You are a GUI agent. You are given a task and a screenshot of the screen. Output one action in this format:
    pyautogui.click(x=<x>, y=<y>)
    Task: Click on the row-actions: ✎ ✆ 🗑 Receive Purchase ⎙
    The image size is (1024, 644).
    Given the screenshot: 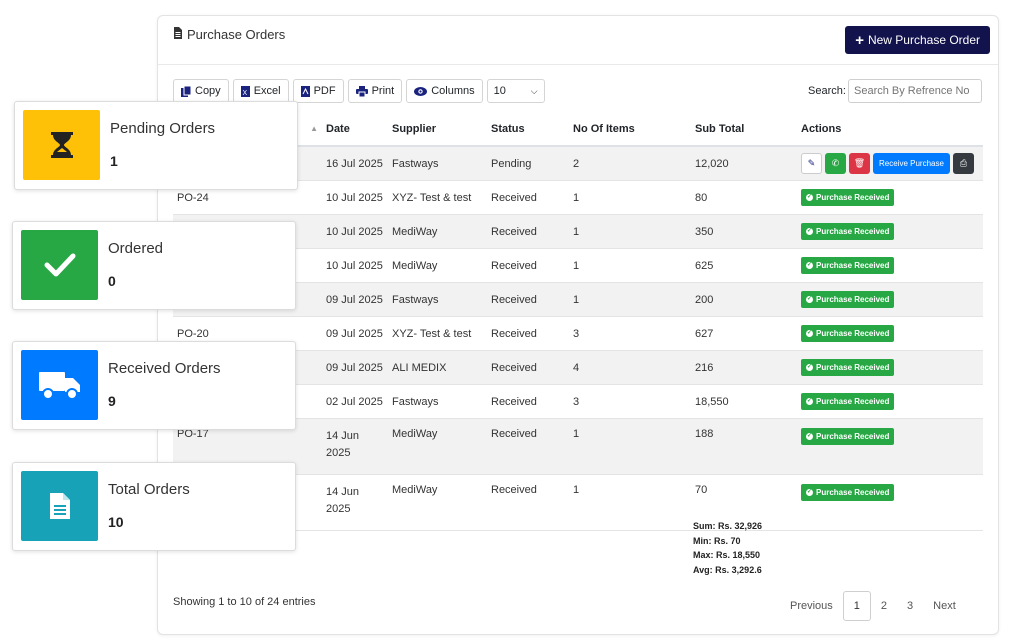 What is the action you would take?
    pyautogui.click(x=890, y=163)
    